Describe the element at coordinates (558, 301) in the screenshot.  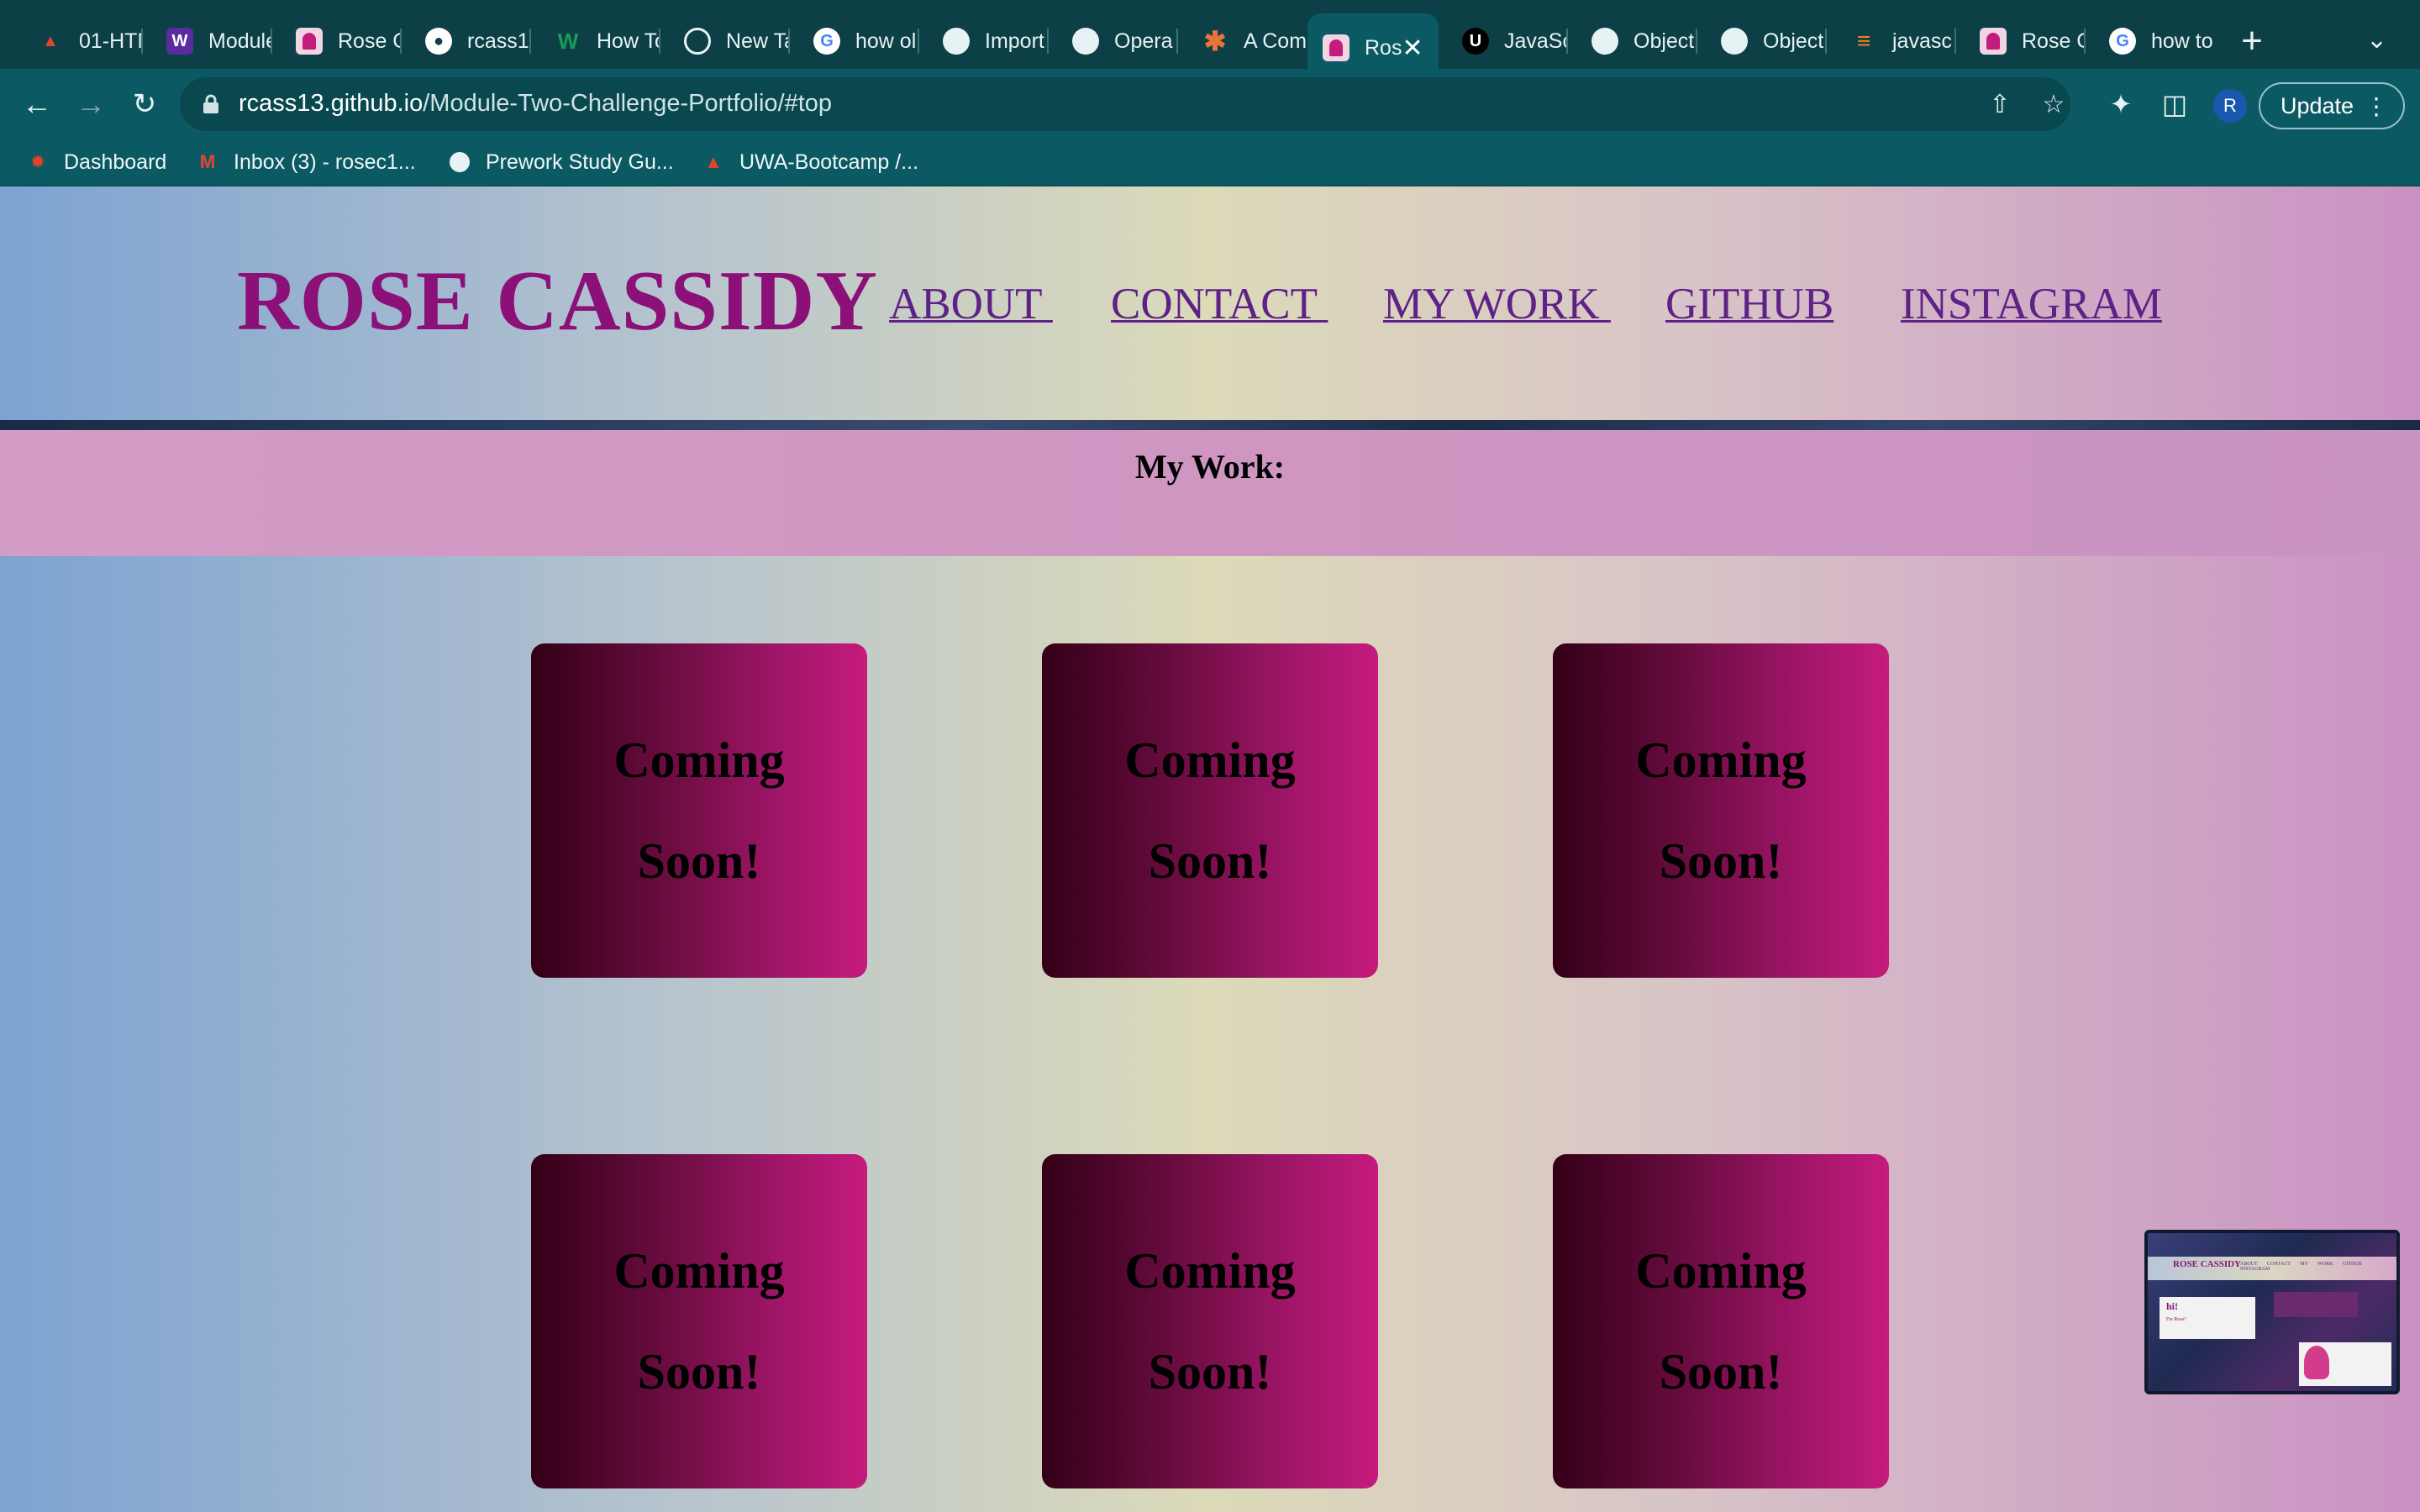
I see `site-title: ROSE CASSIDY` at that location.